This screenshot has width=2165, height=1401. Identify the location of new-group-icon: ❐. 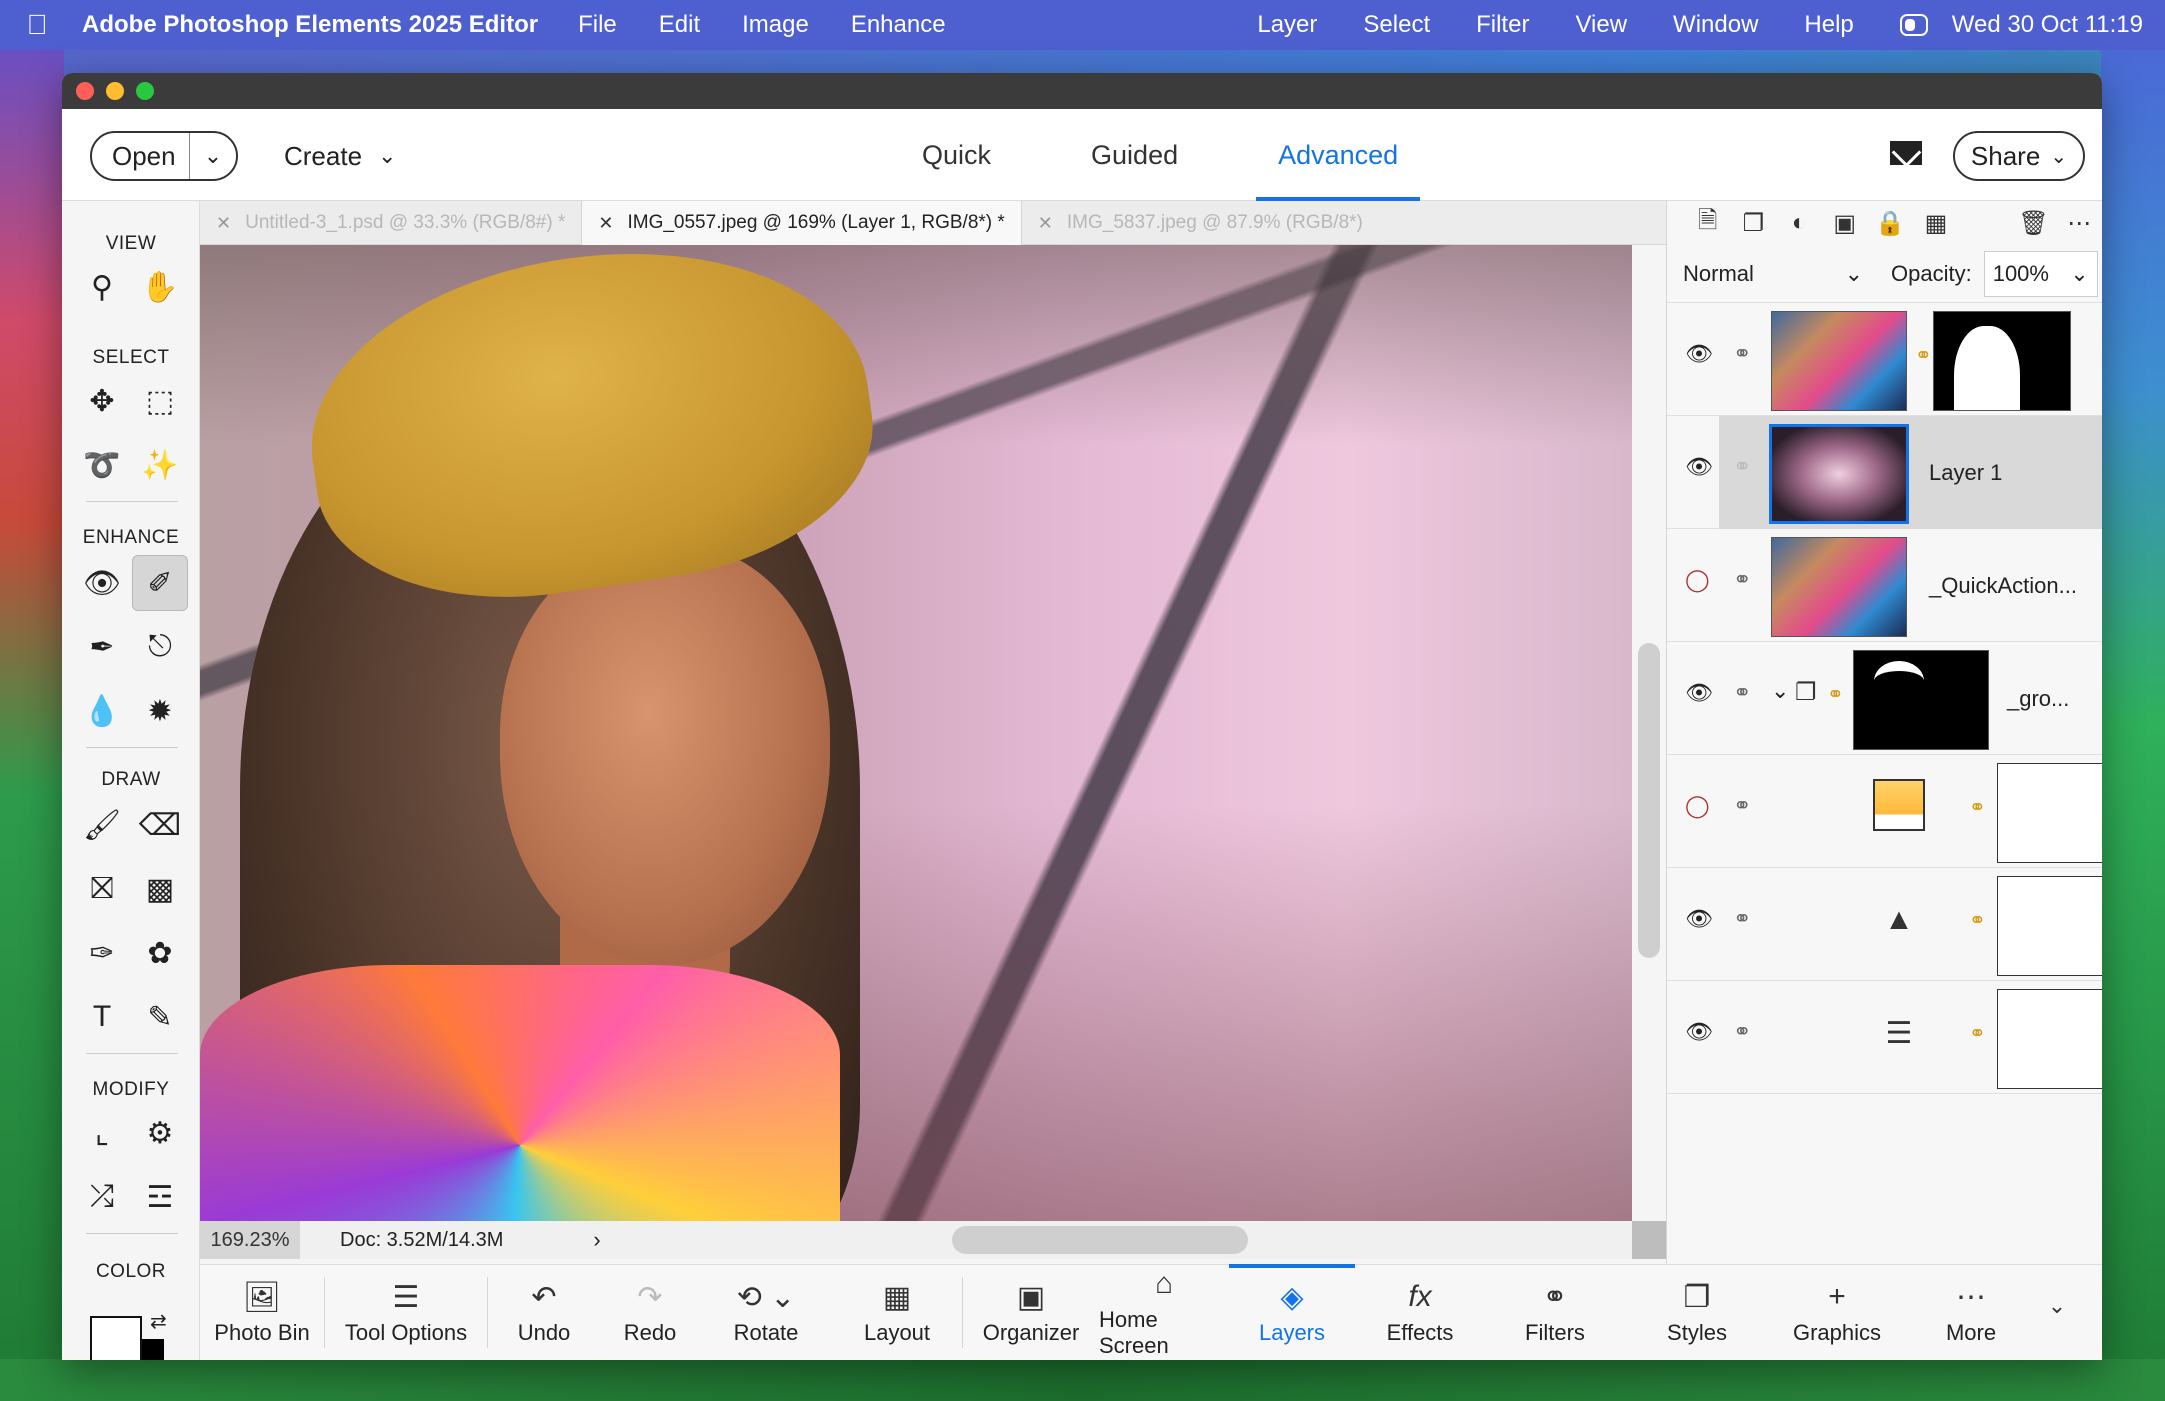
(1754, 223).